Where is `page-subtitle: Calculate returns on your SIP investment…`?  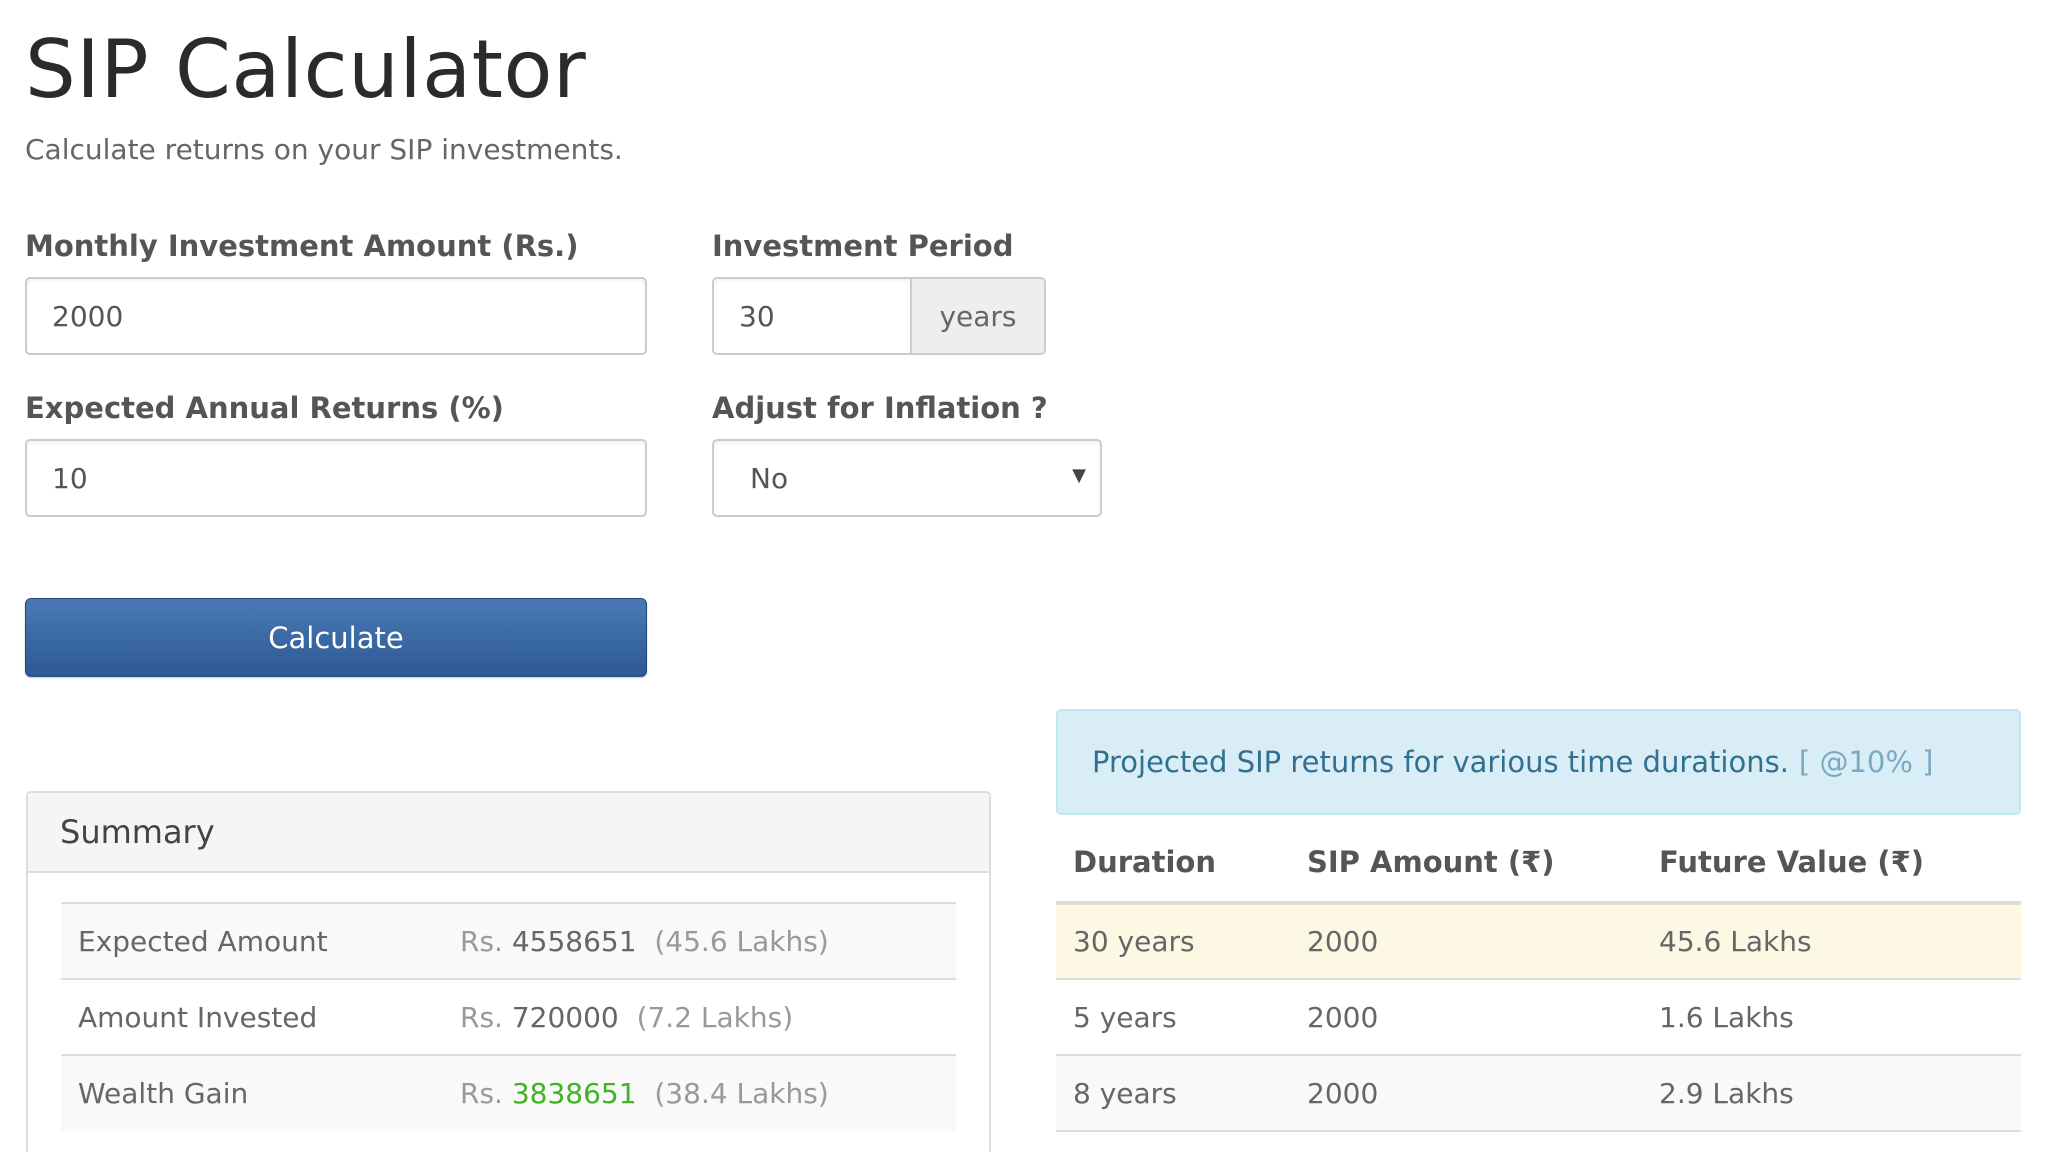 page-subtitle: Calculate returns on your SIP investment… is located at coordinates (324, 149).